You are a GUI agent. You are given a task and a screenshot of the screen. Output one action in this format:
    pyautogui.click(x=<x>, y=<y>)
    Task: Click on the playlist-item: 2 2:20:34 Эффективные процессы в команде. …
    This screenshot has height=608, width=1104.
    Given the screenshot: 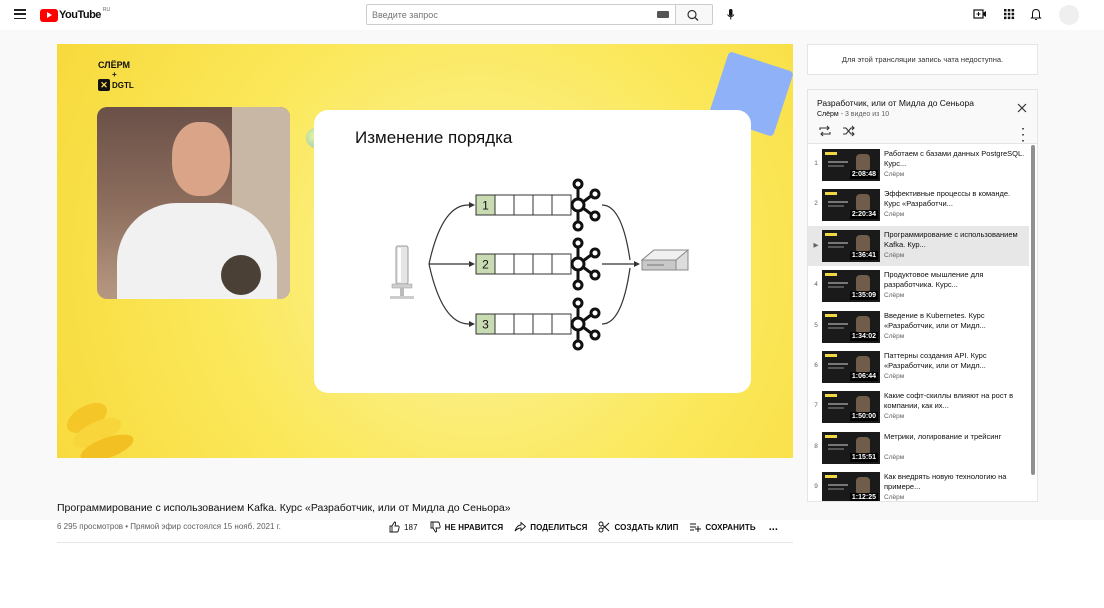 What is the action you would take?
    pyautogui.click(x=918, y=205)
    